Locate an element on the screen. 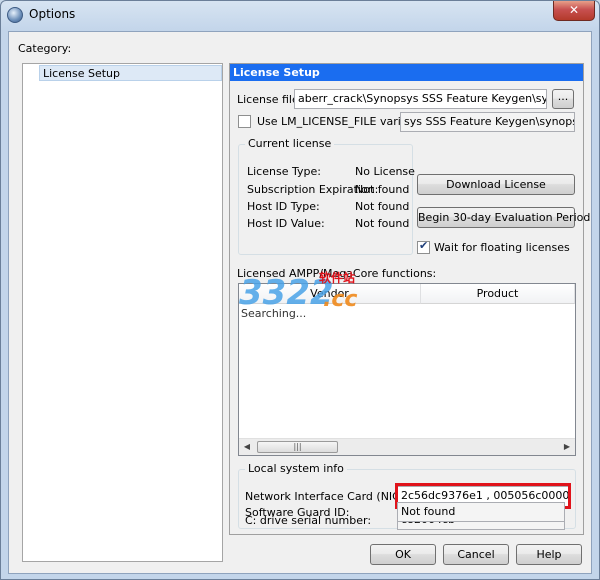 The height and width of the screenshot is (580, 600). license-type-label: License Type: is located at coordinates (284, 171).